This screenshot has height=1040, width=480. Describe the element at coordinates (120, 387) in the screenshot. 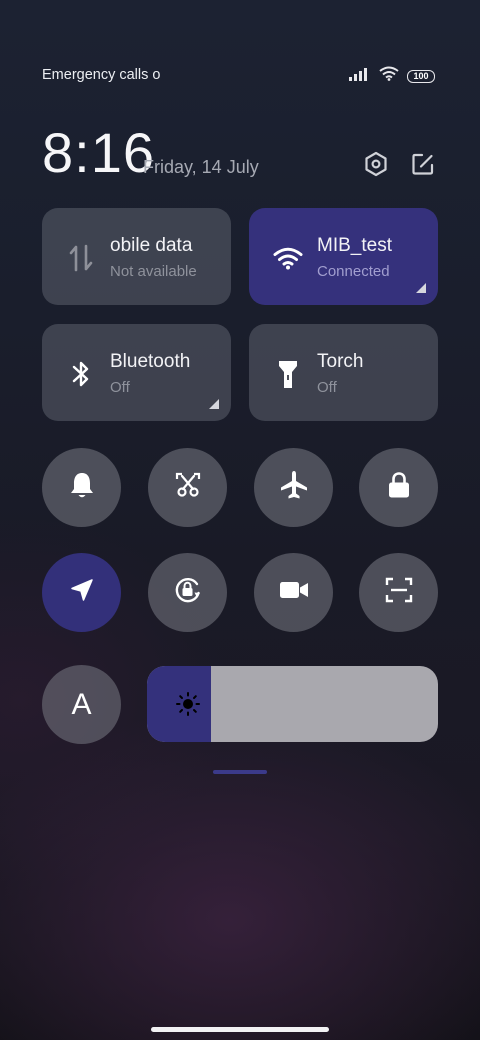

I see `tile-bluetooth-status: Off` at that location.